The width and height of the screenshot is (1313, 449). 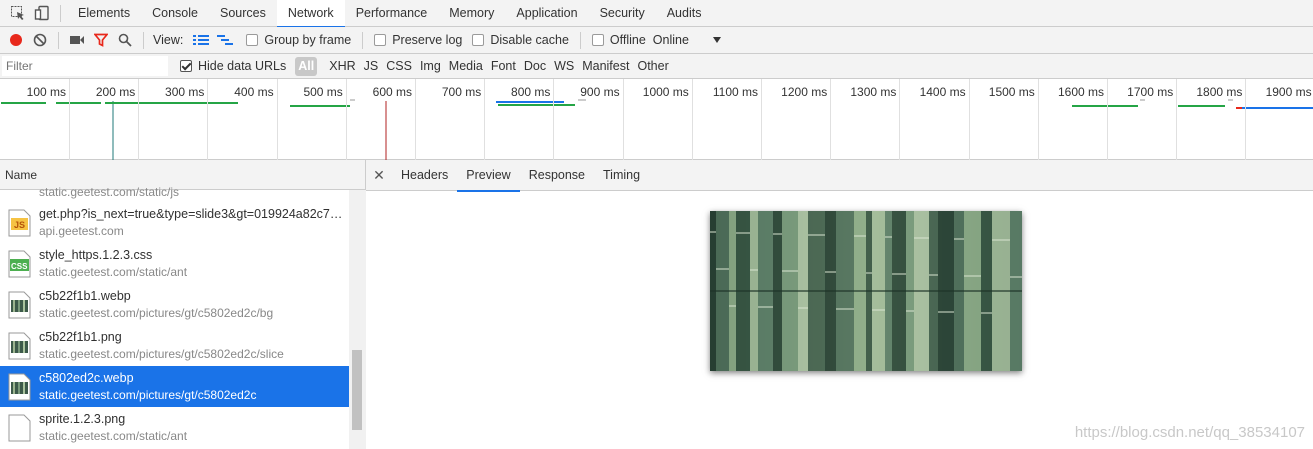 What do you see at coordinates (86, 378) in the screenshot?
I see `request-name: c5802ed2c.webp` at bounding box center [86, 378].